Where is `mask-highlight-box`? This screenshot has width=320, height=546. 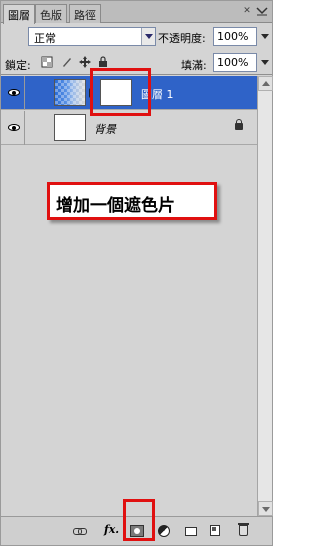
mask-highlight-box is located at coordinates (120, 92).